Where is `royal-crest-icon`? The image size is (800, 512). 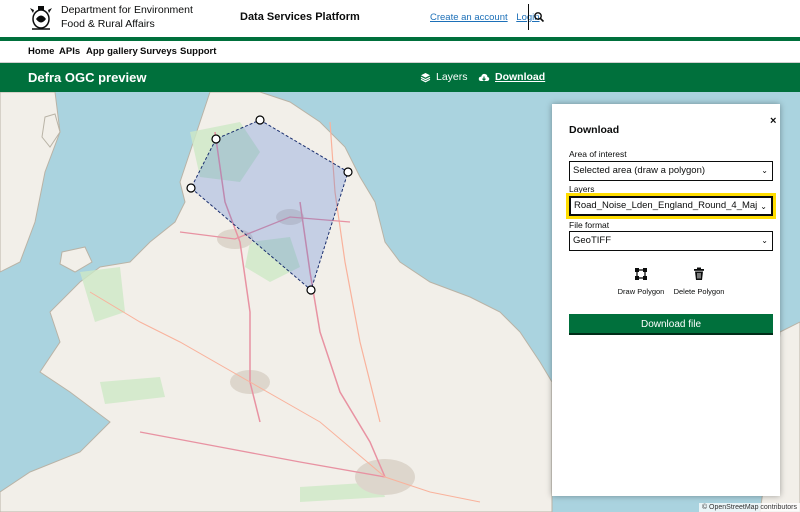 royal-crest-icon is located at coordinates (41, 18).